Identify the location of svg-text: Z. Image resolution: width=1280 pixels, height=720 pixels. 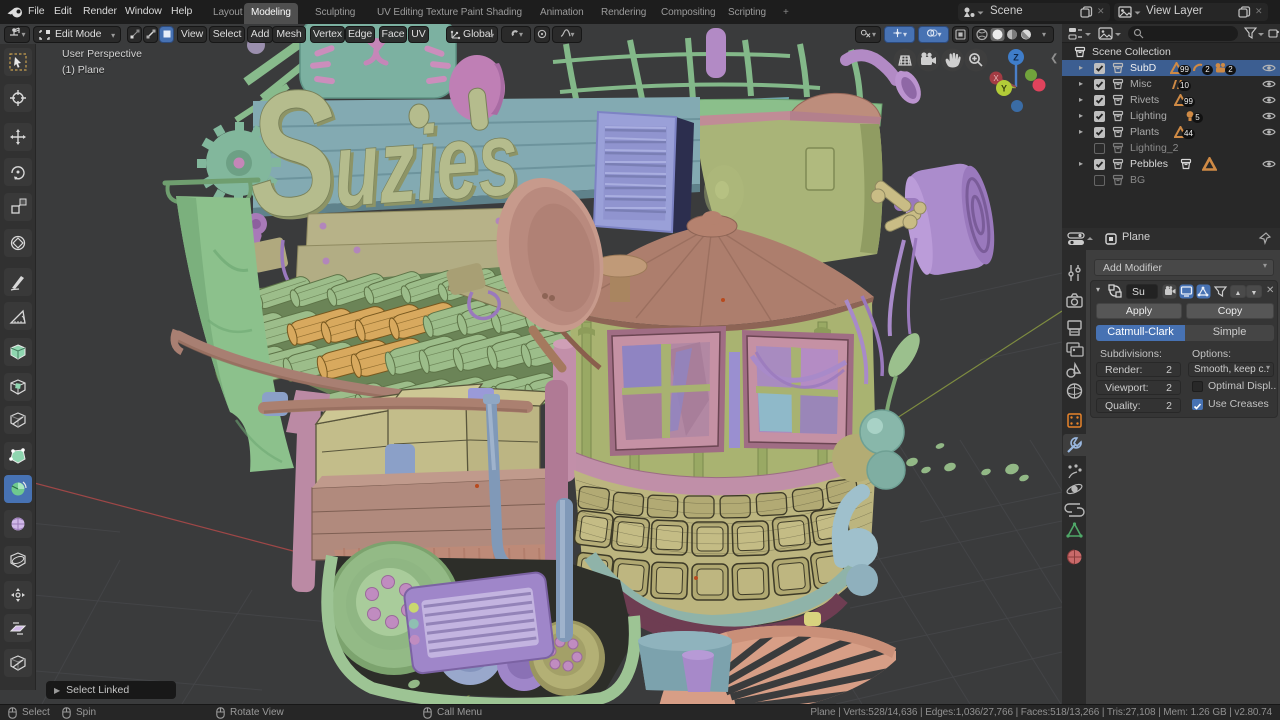
(1016, 58).